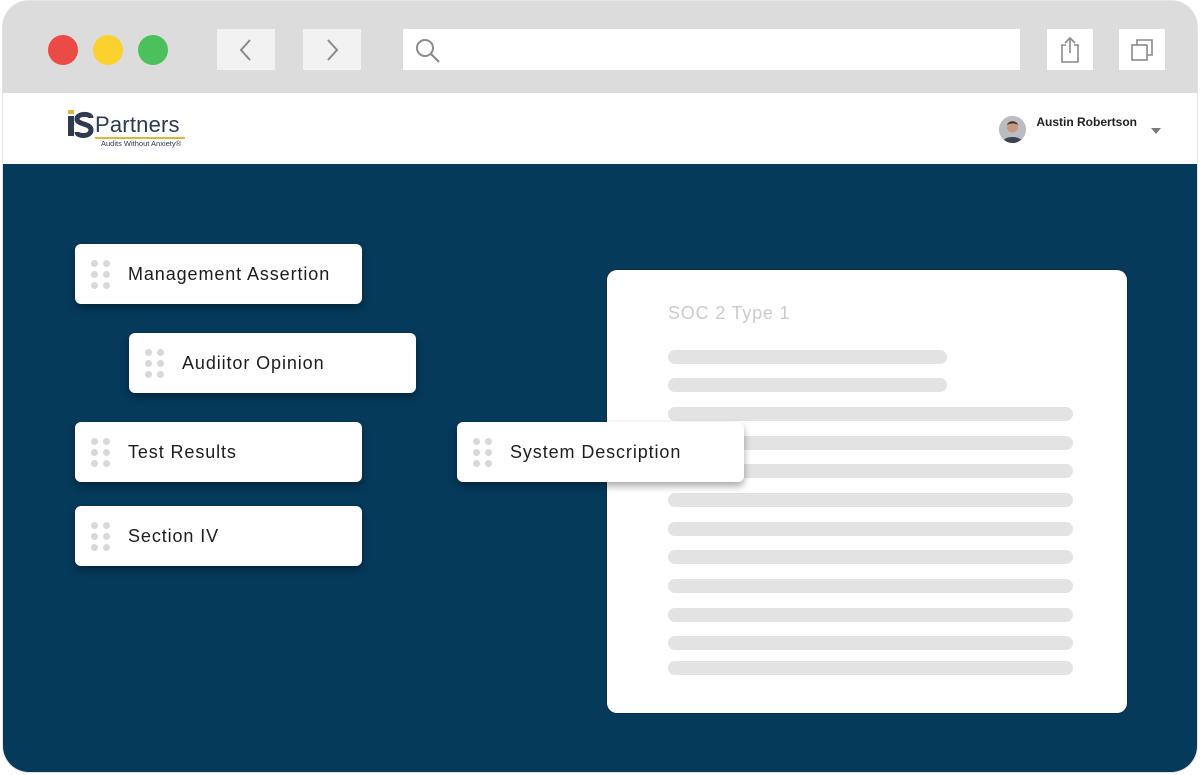 The image size is (1200, 775). I want to click on chevron-left-icon, so click(245, 49).